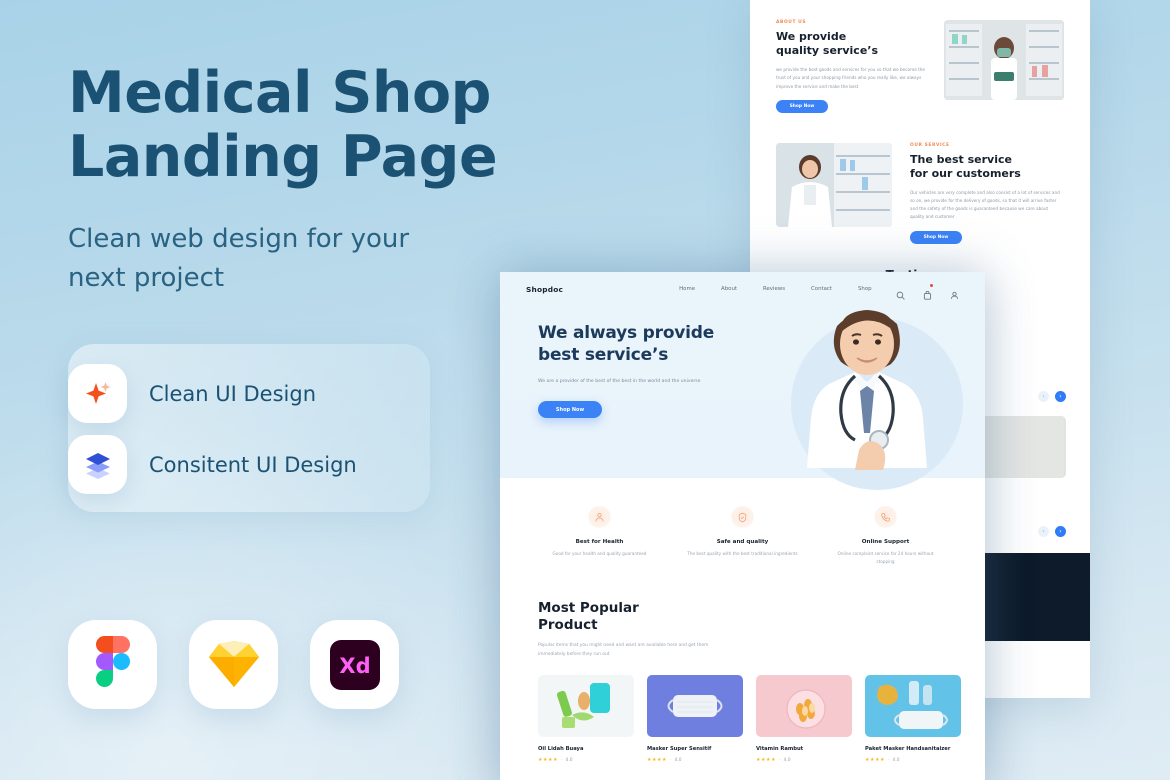  What do you see at coordinates (253, 464) in the screenshot?
I see `feature-label: Consitent UI Design` at bounding box center [253, 464].